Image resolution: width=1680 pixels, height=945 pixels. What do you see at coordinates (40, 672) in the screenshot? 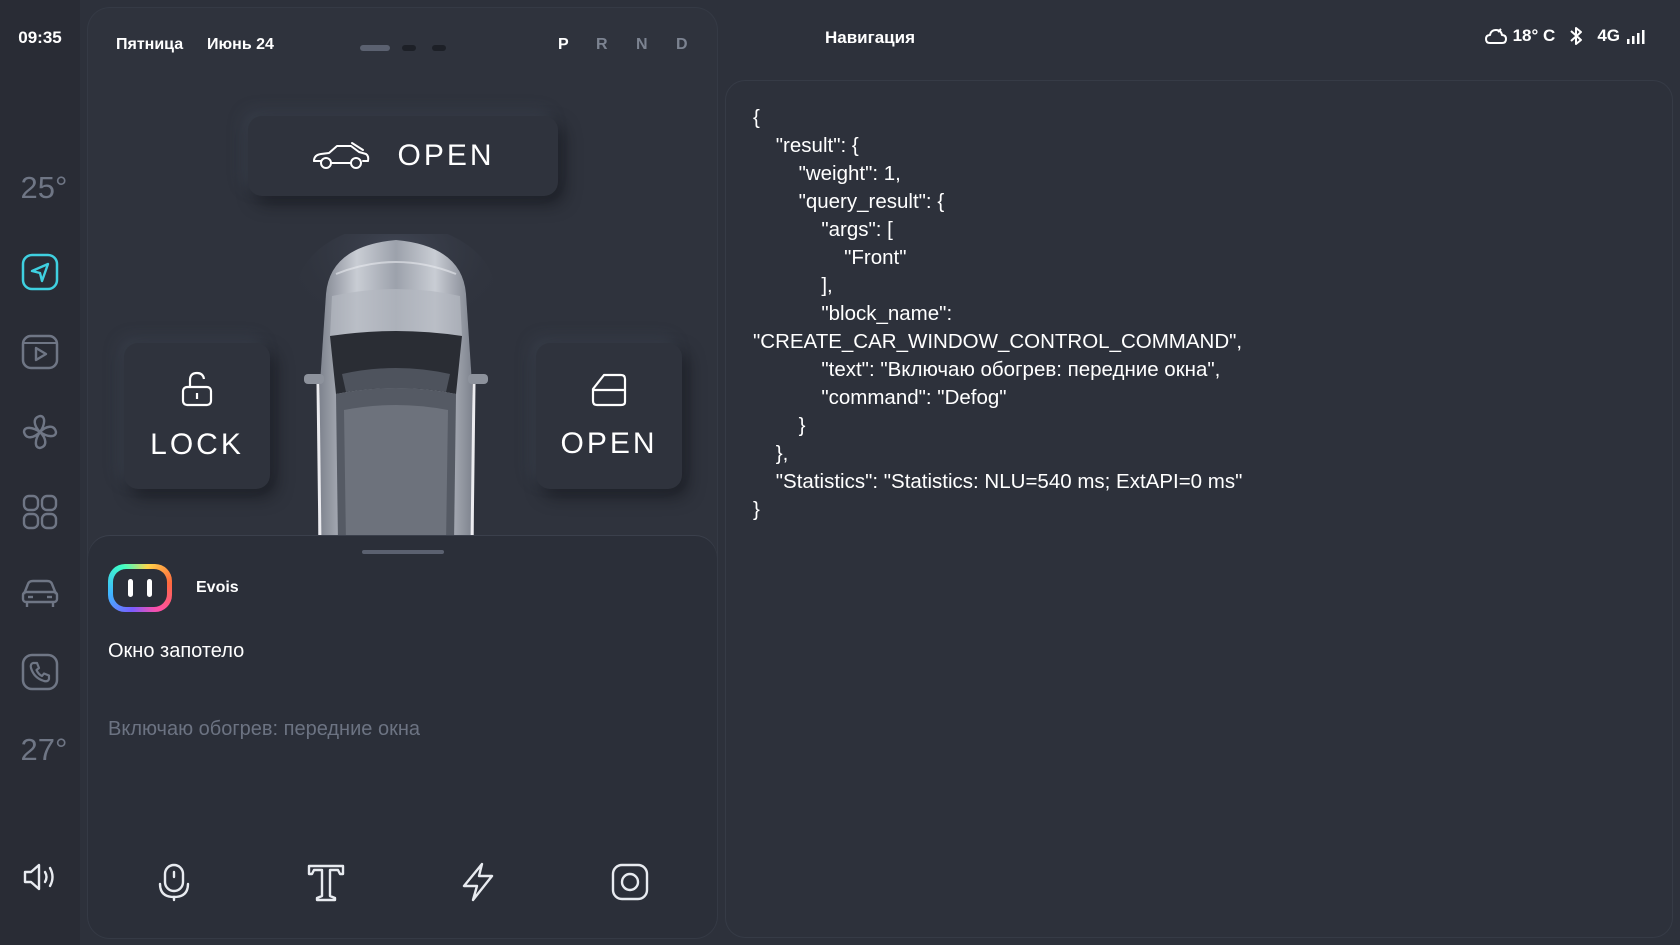
I see `phone-icon` at bounding box center [40, 672].